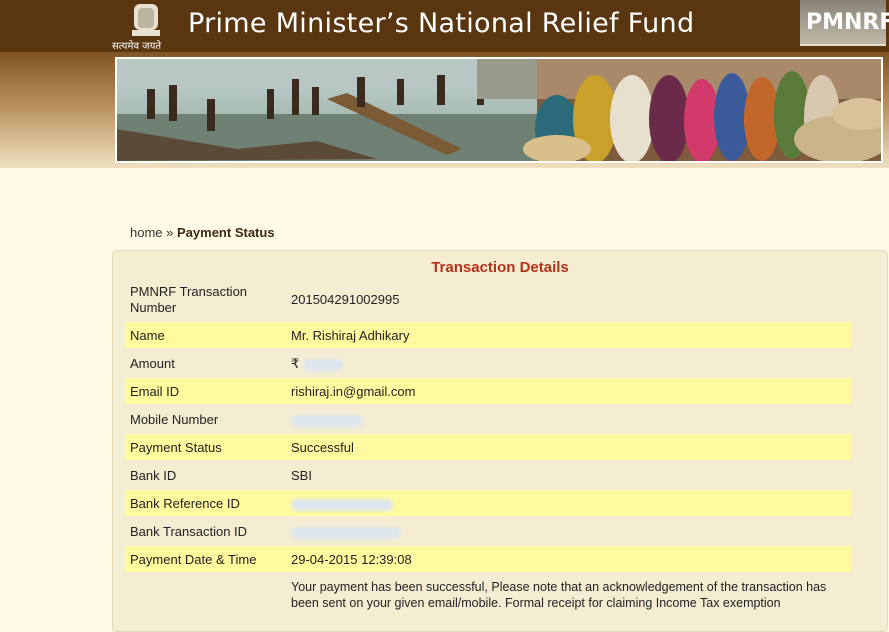  Describe the element at coordinates (146, 232) in the screenshot. I see `breadcrumb-home-link: home` at that location.